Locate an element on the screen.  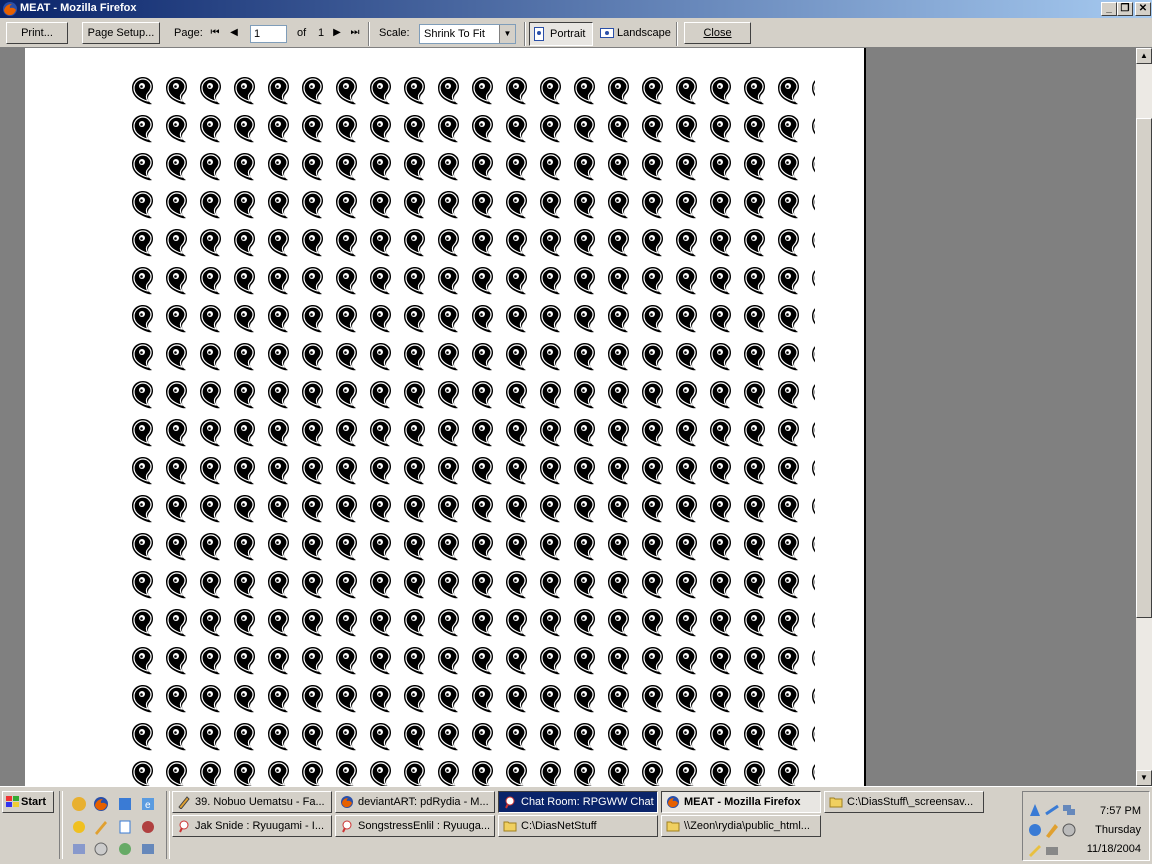
clock-time: 7:57 PM is located at coordinates (1120, 811).